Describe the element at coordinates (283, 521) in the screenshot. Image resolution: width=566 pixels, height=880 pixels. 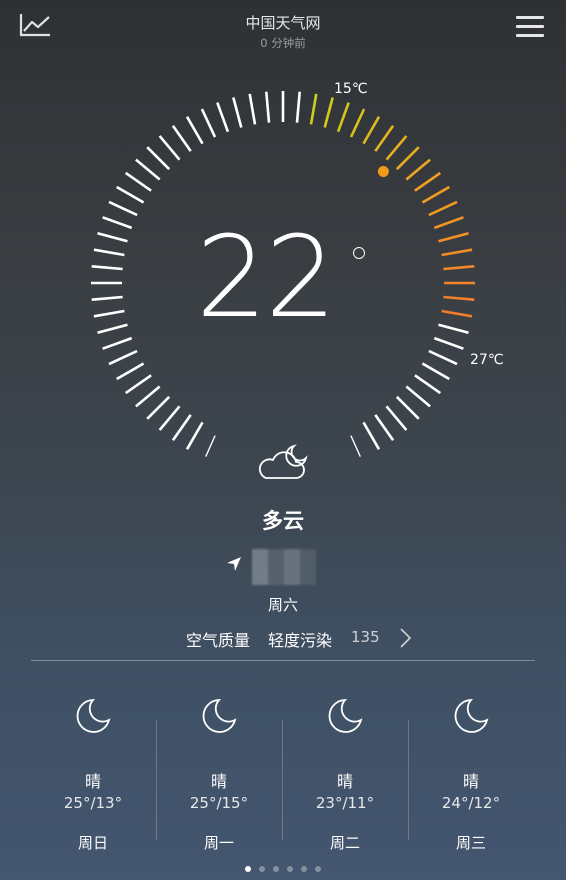
I see `weather-condition: 多云` at that location.